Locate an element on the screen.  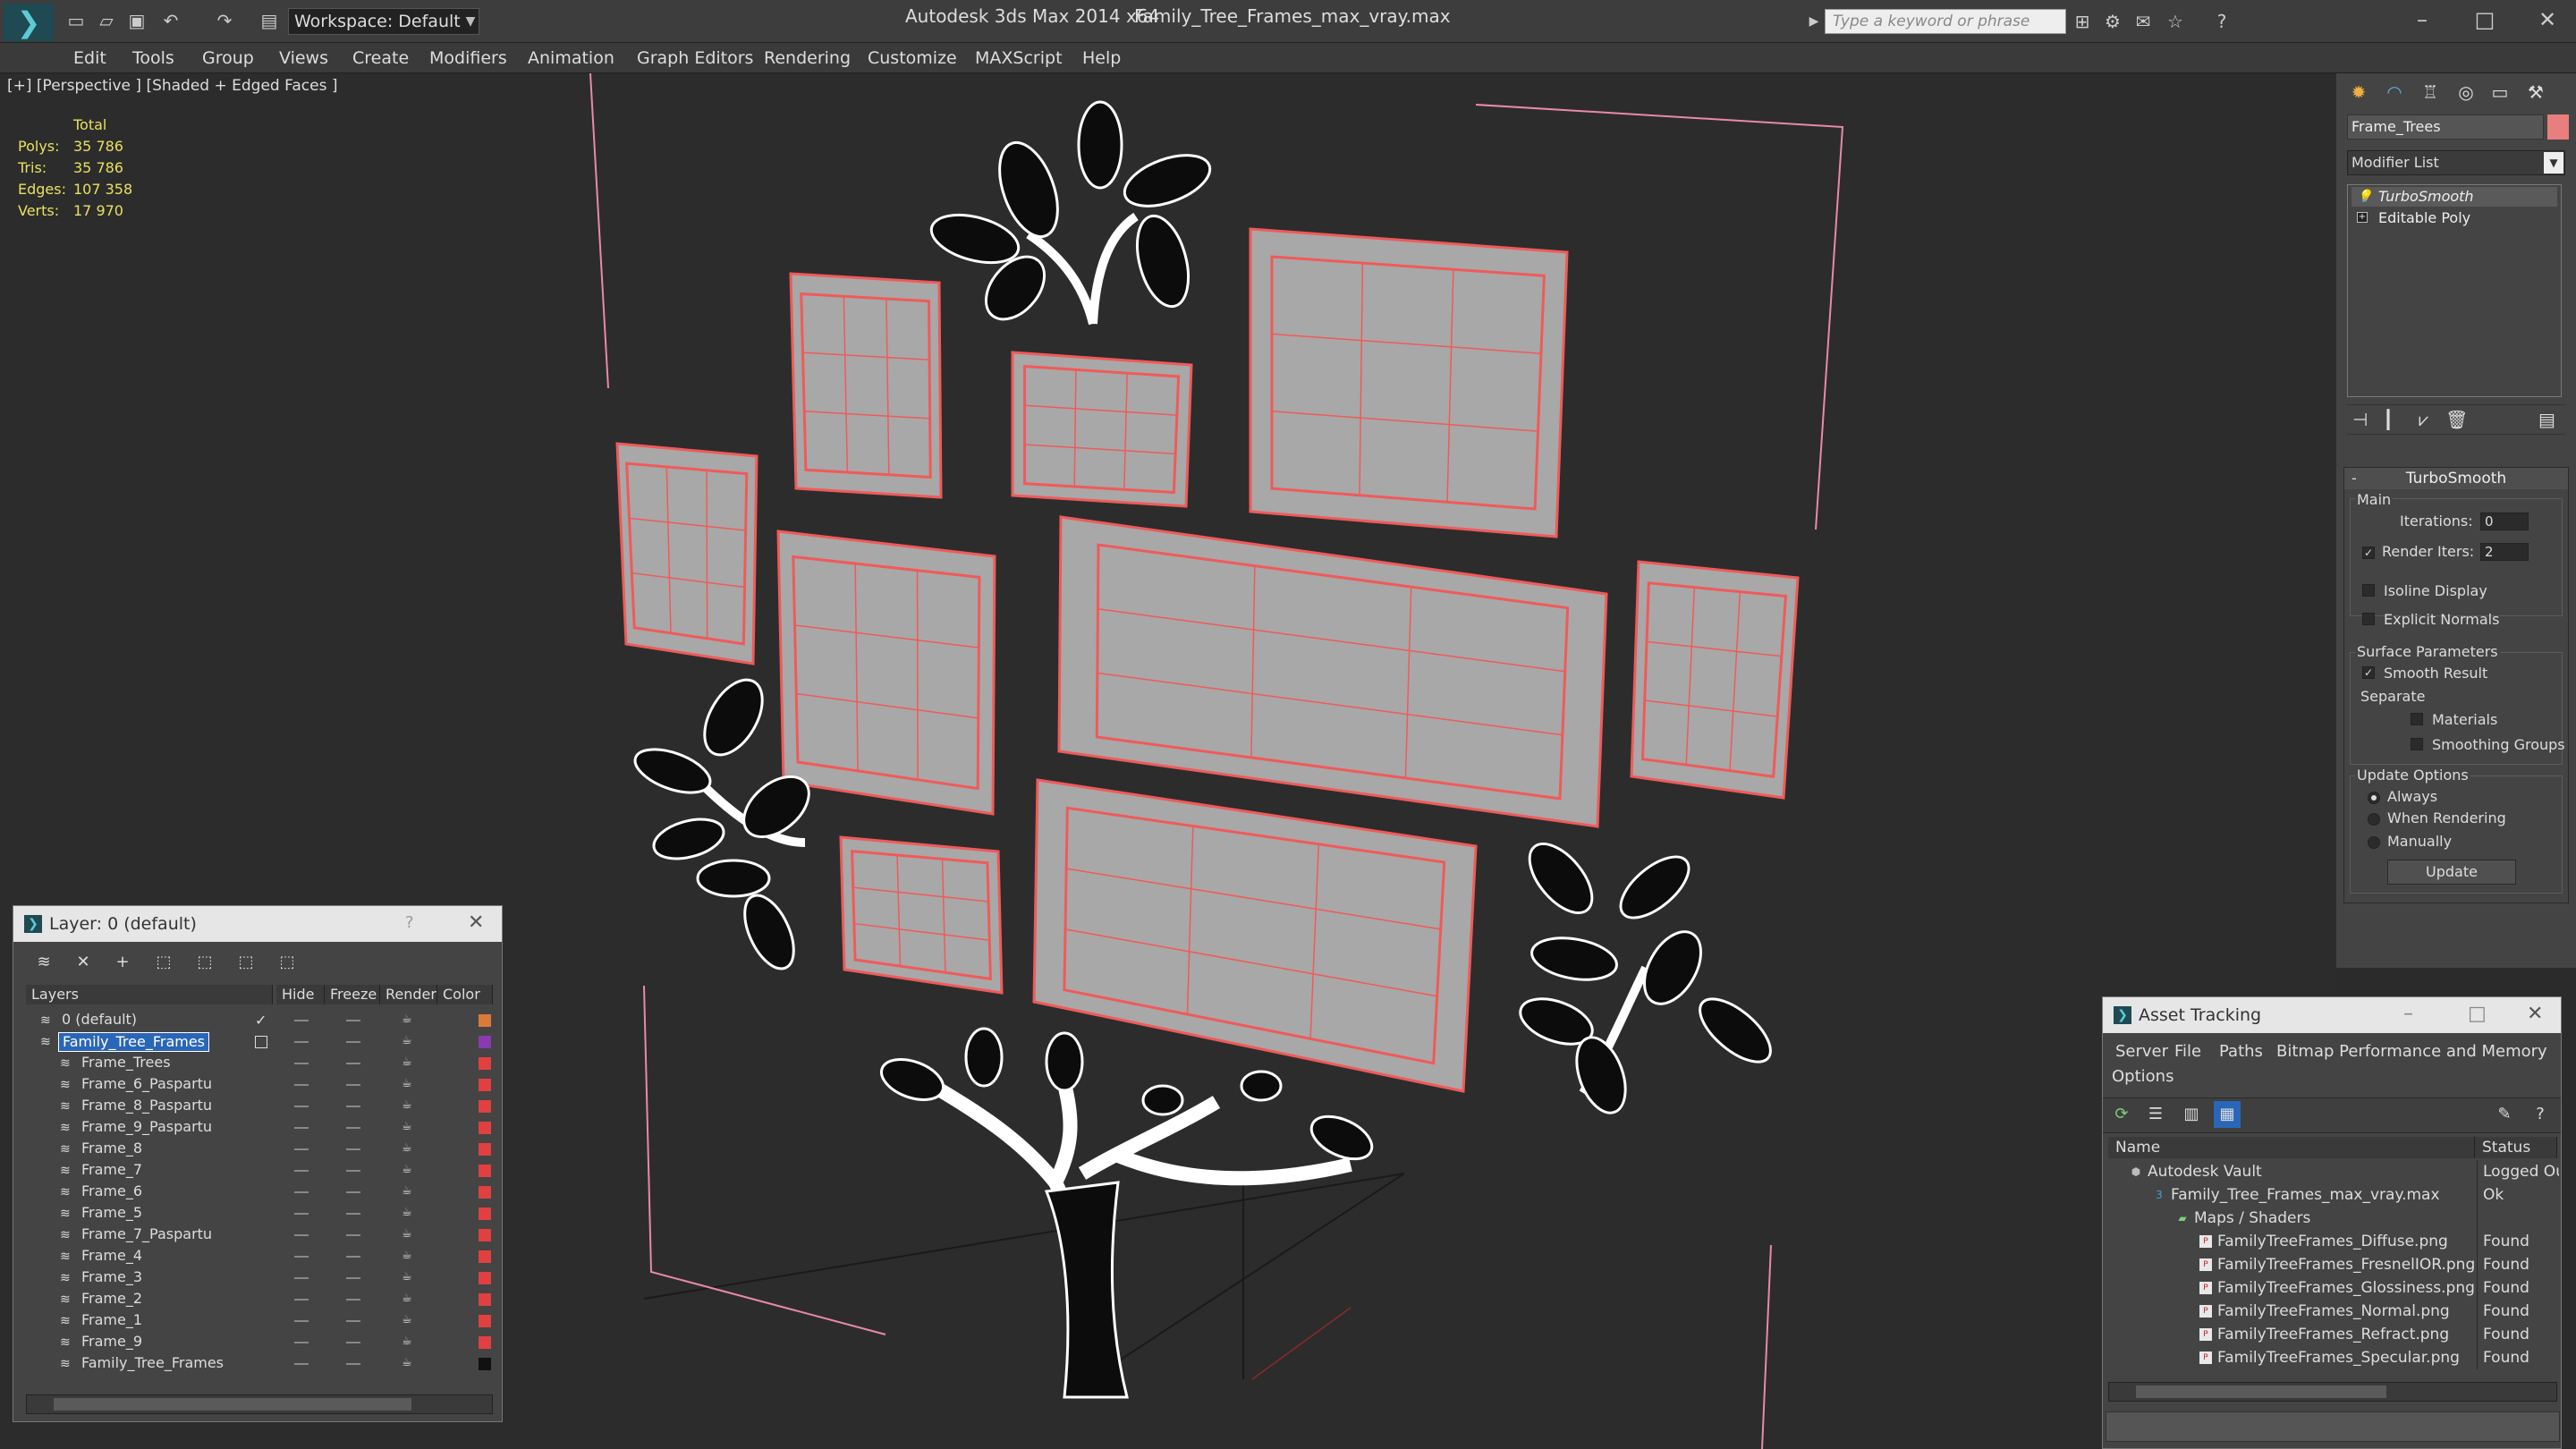
column-color: Color is located at coordinates (465, 994).